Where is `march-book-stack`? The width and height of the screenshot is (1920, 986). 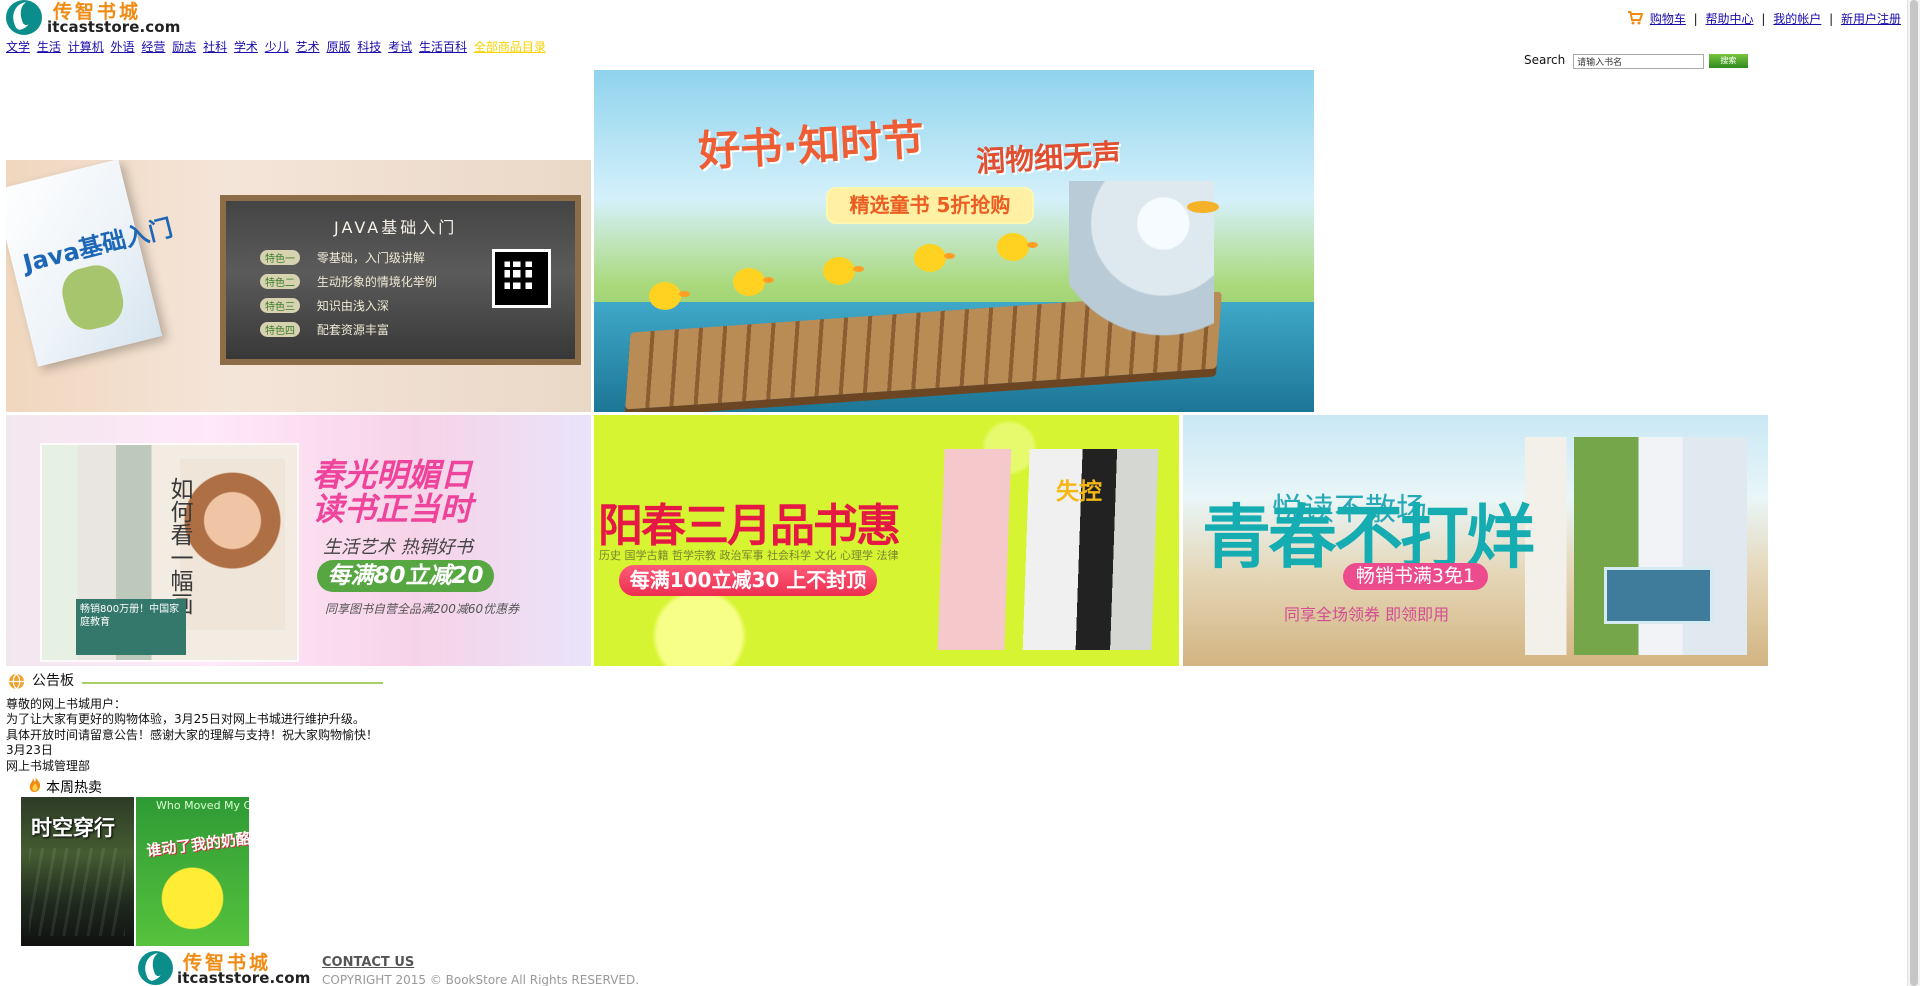 march-book-stack is located at coordinates (1040, 549).